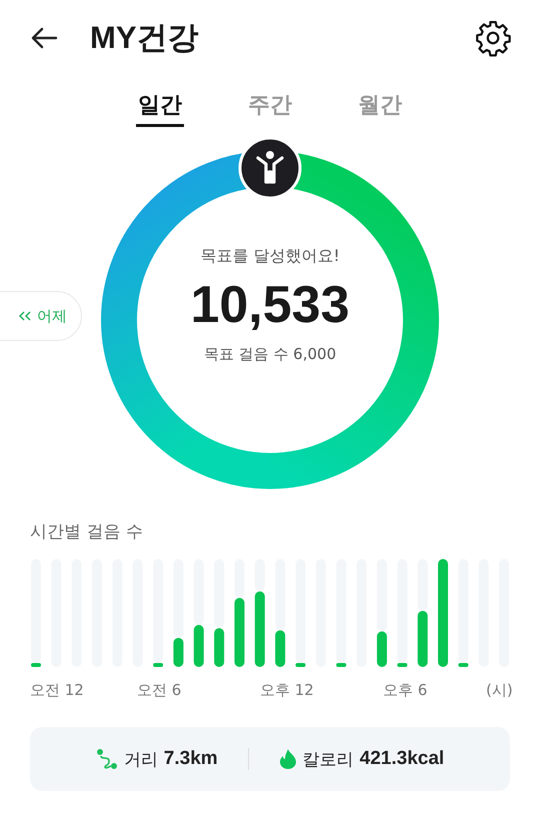  What do you see at coordinates (87, 532) in the screenshot?
I see `section-title: 시간별 걸음 수` at bounding box center [87, 532].